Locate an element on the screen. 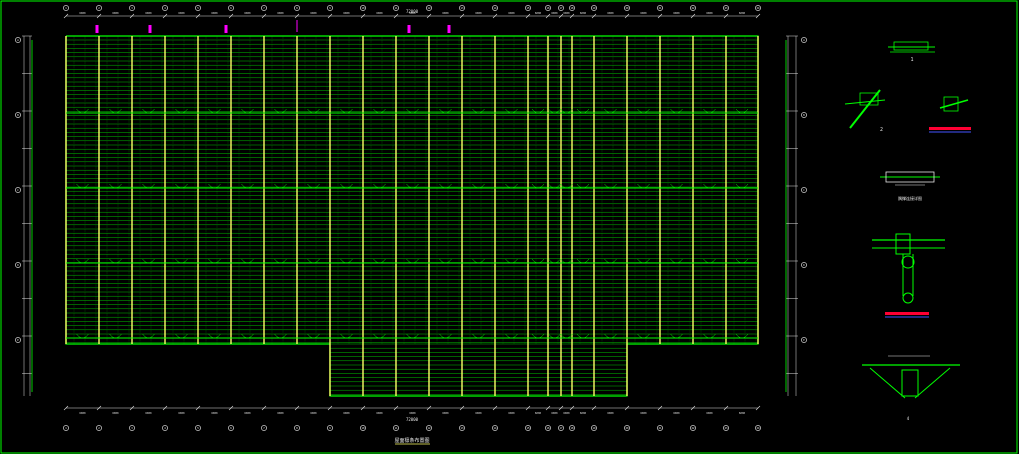 The height and width of the screenshot is (454, 1019). axis-label: 8 is located at coordinates (297, 428).